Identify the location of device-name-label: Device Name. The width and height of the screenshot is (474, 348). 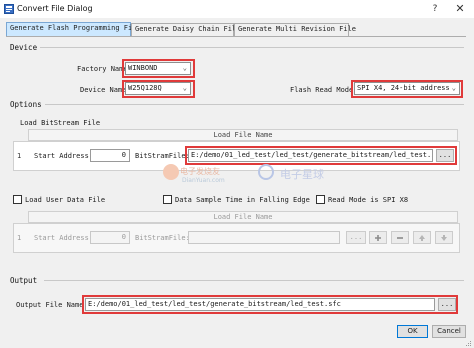
(103, 90).